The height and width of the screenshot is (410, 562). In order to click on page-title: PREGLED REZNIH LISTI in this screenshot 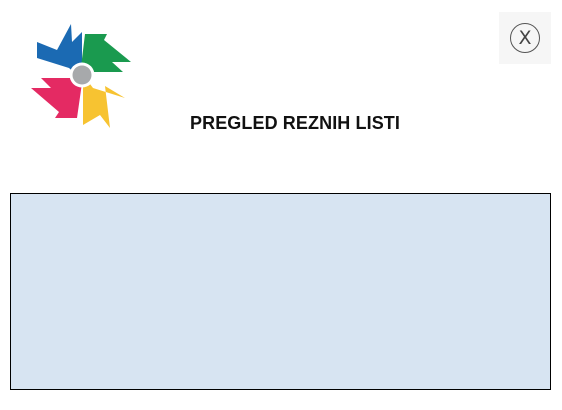, I will do `click(294, 123)`.